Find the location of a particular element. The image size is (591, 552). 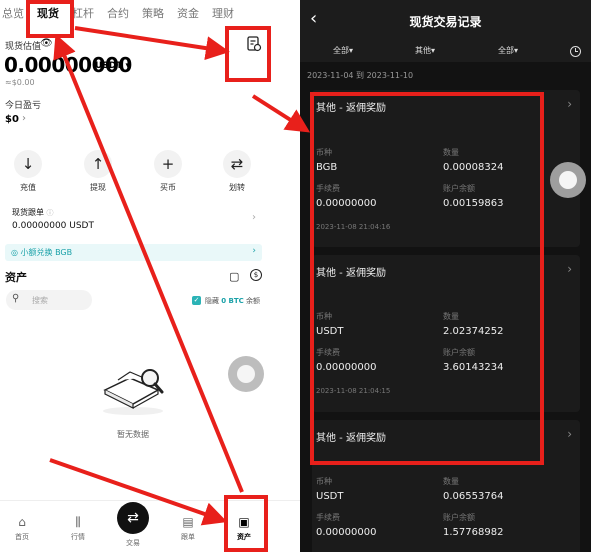

nav-home-label: 首页 is located at coordinates (22, 537).